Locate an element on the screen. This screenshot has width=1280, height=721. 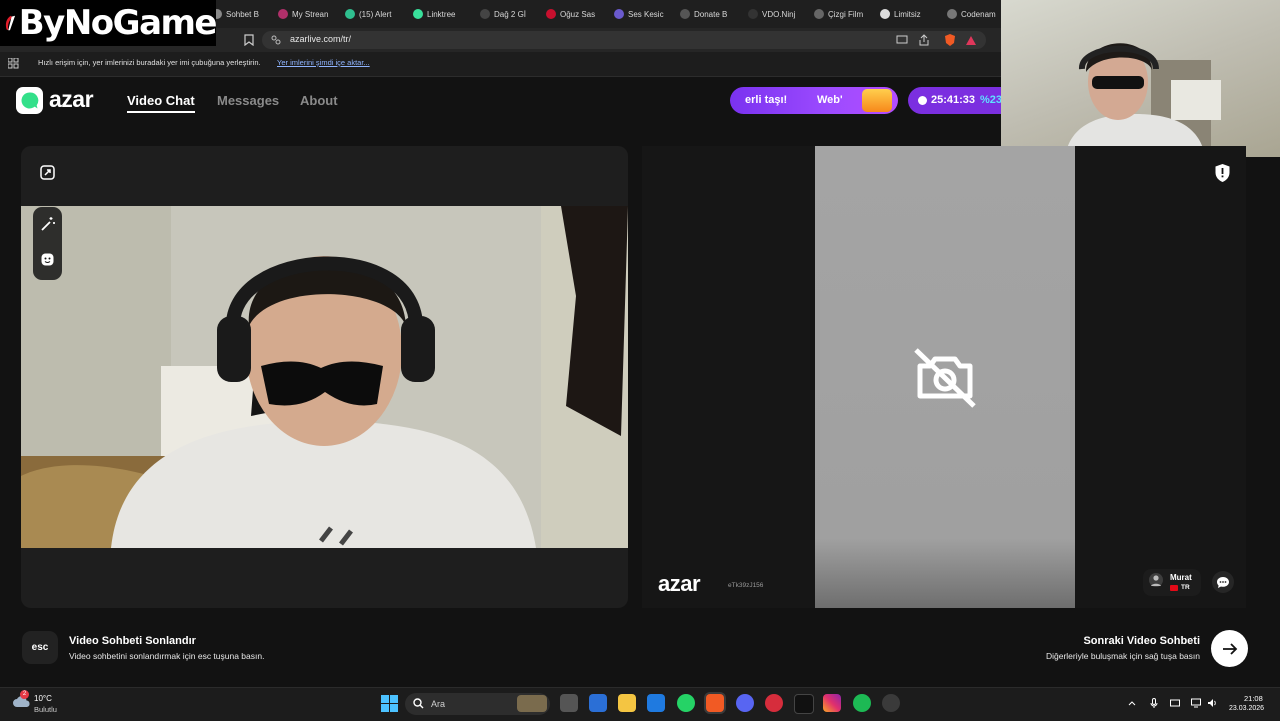
stream-overlay-logo: ByNoGame is located at coordinates (109, 23).